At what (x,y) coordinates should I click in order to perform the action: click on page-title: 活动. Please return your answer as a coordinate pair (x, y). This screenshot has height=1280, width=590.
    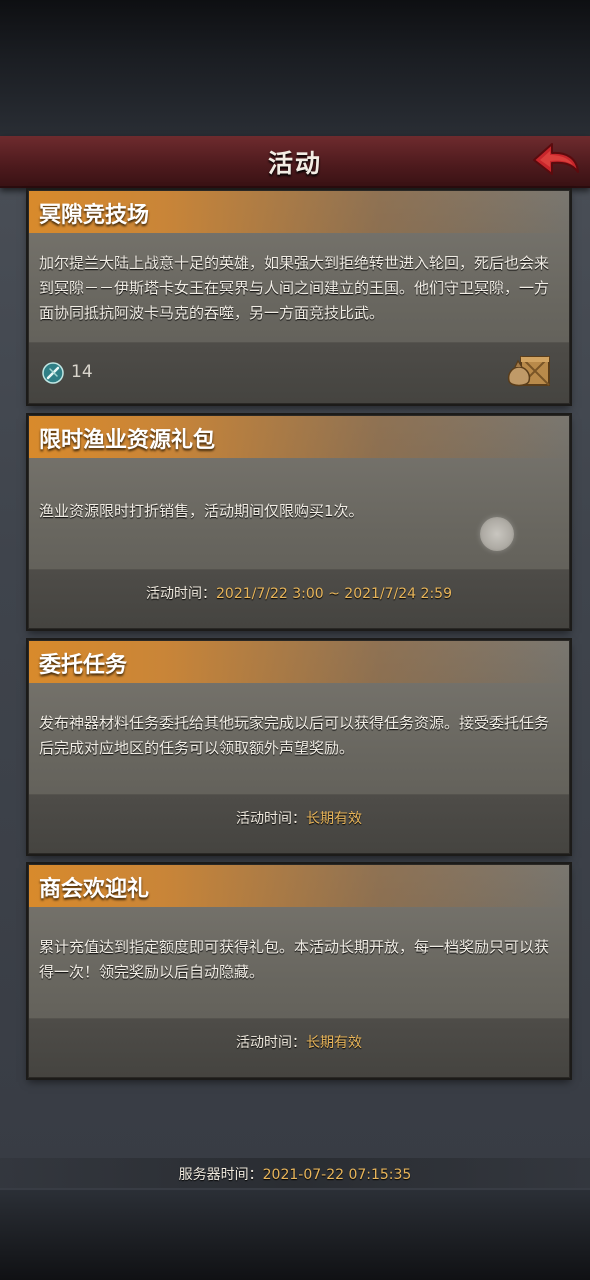
    Looking at the image, I should click on (294, 163).